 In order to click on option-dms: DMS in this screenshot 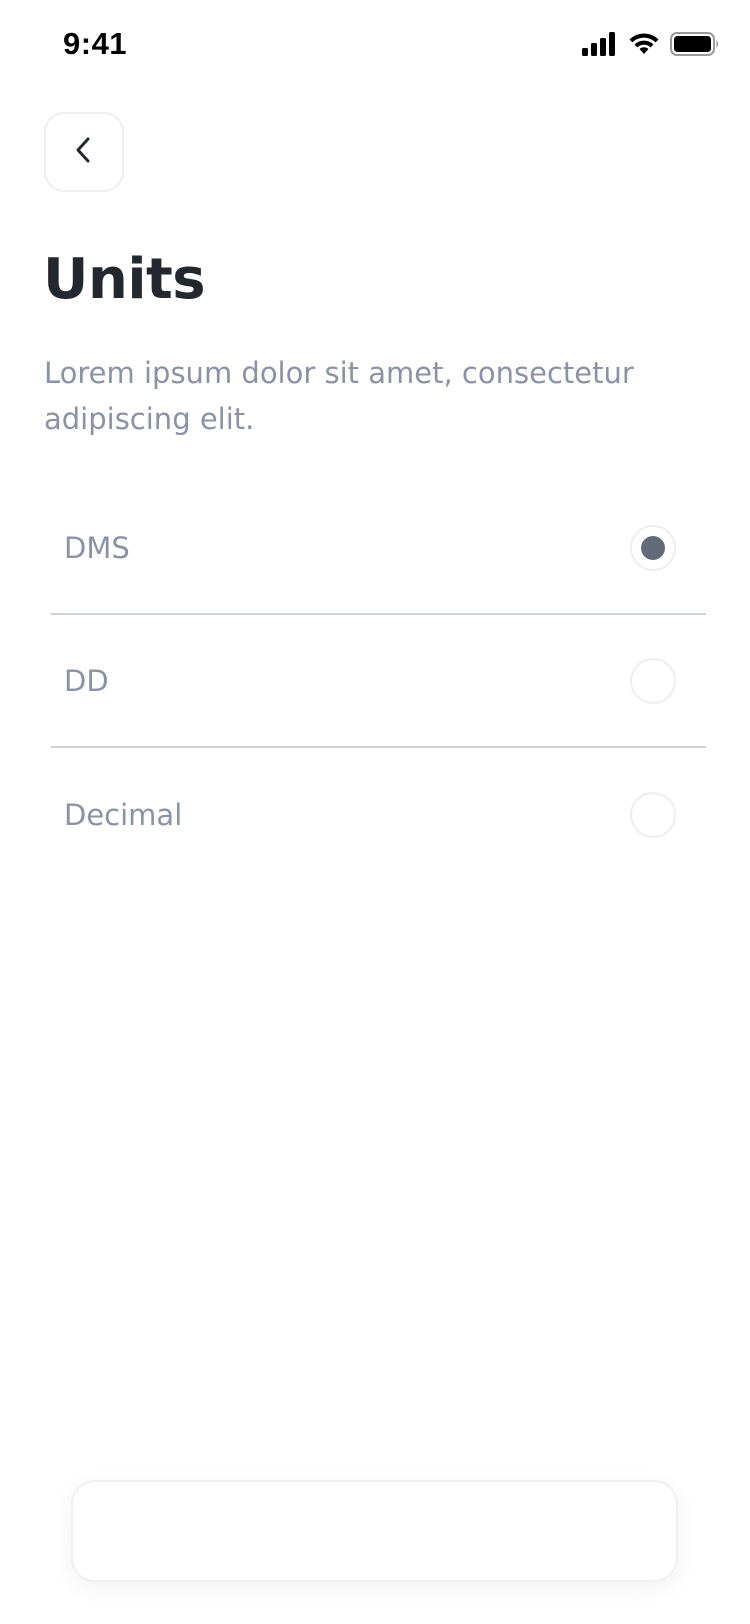, I will do `click(378, 548)`.